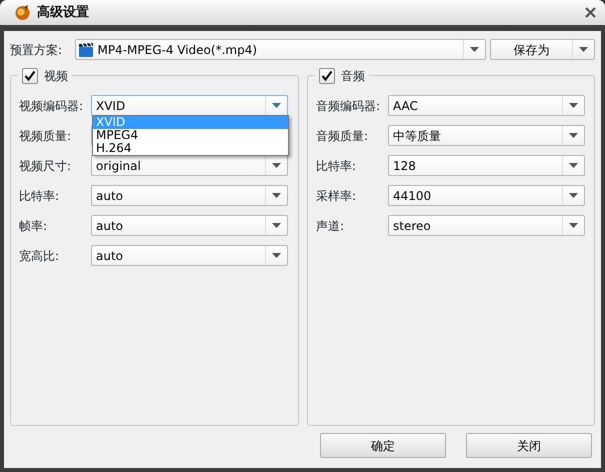 This screenshot has height=472, width=605. I want to click on group-title: 音频, so click(353, 76).